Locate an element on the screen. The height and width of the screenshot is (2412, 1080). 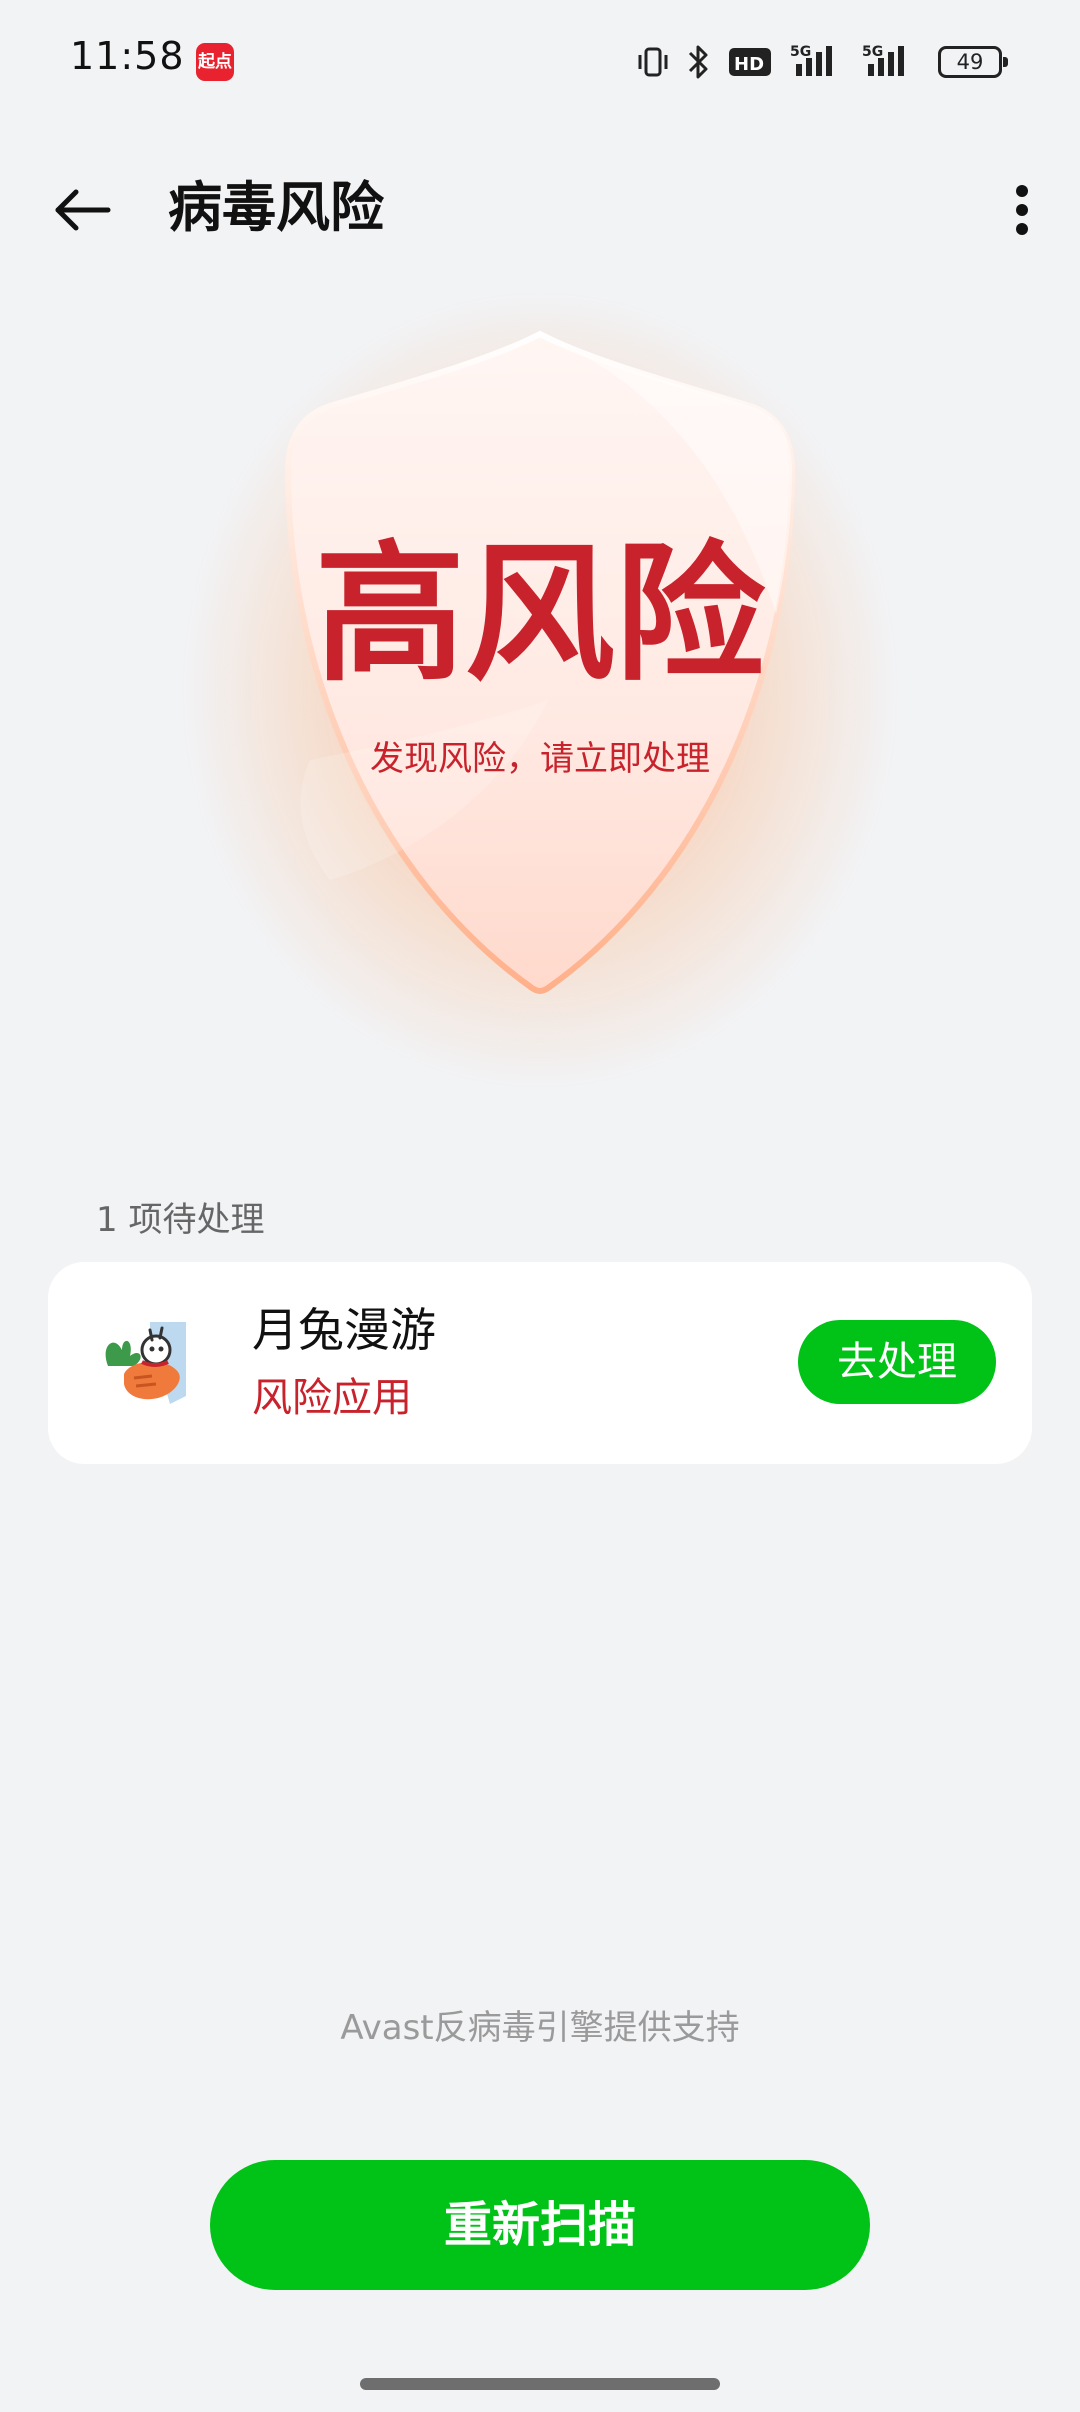
status-icons: HD 5G 5G 49 is located at coordinates (822, 62).